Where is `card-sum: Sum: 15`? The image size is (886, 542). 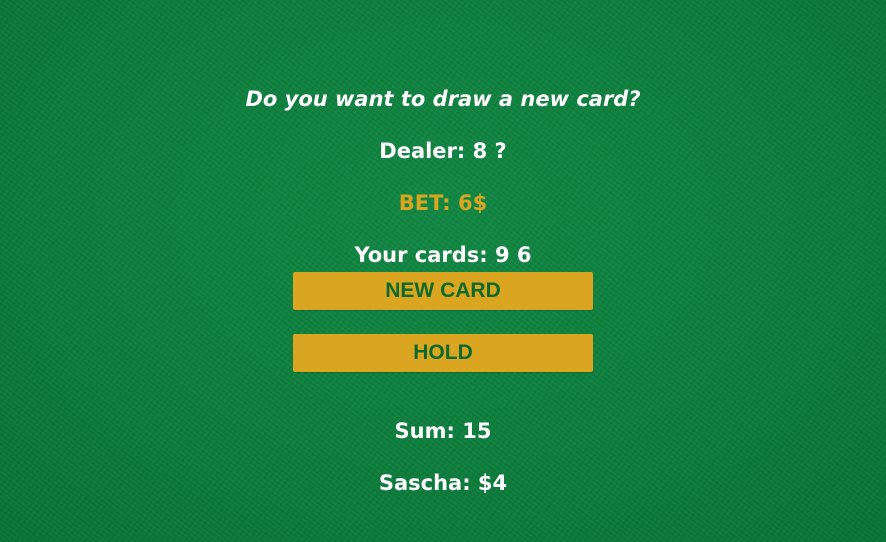
card-sum: Sum: 15 is located at coordinates (443, 431).